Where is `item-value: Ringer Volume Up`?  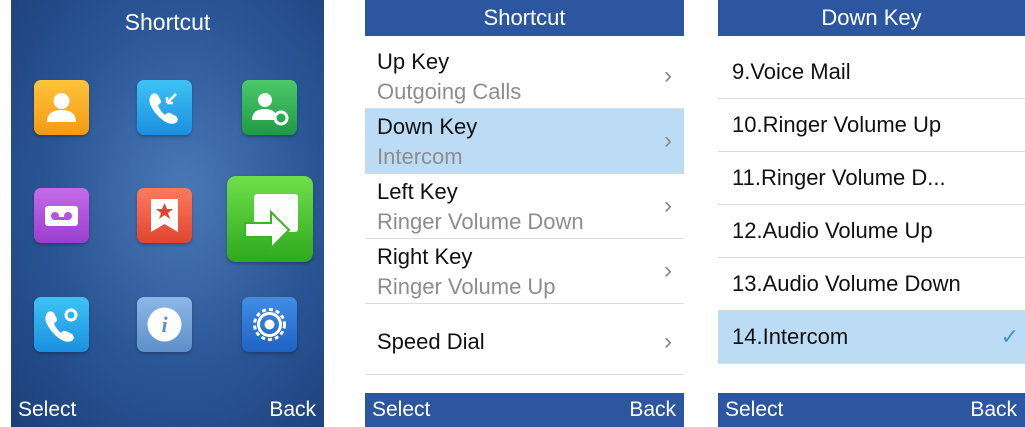 item-value: Ringer Volume Up is located at coordinates (466, 286).